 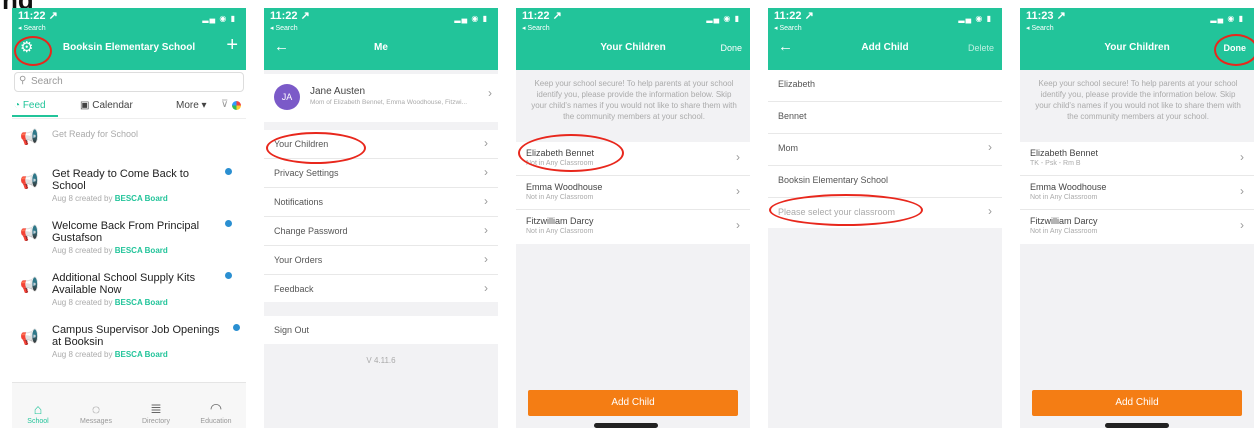 I want to click on highlight-circle-your-children, so click(x=316, y=148).